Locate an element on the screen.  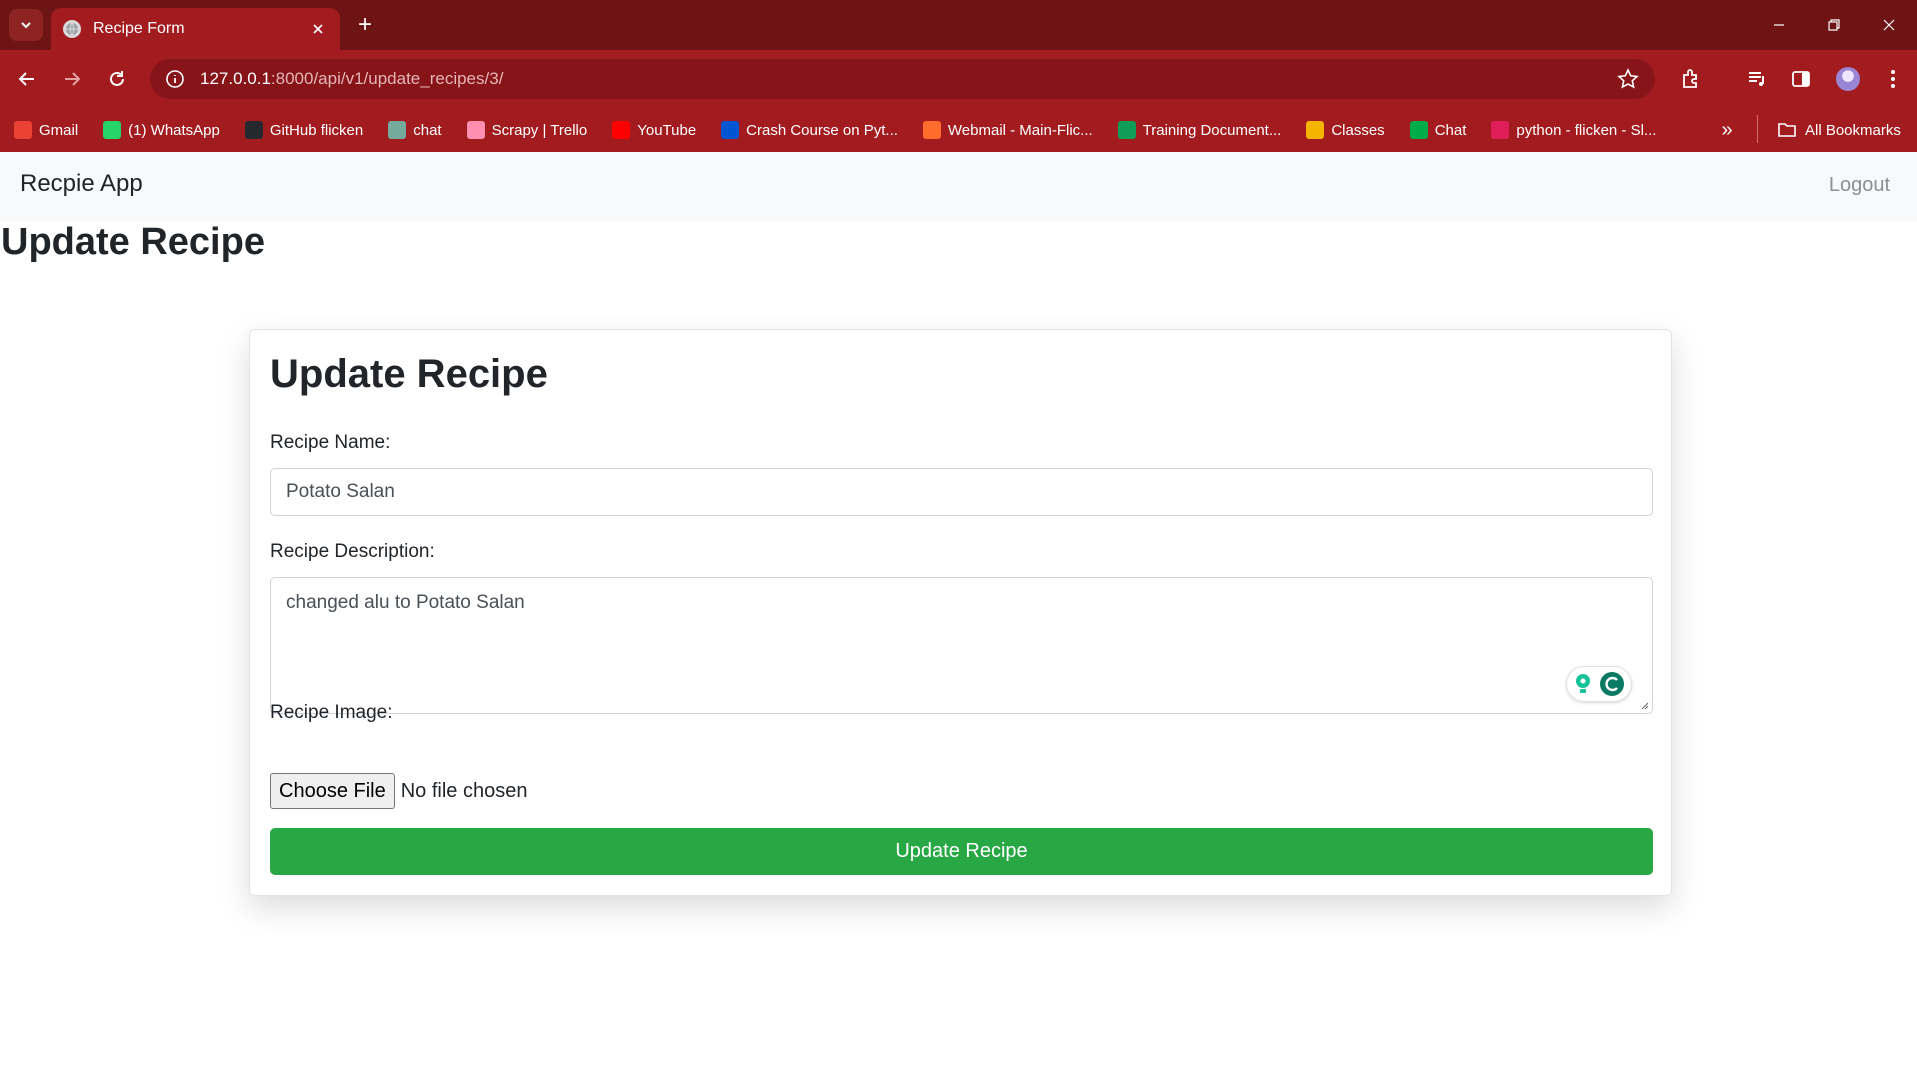
recipe-description-label: Recipe Description: is located at coordinates (352, 551).